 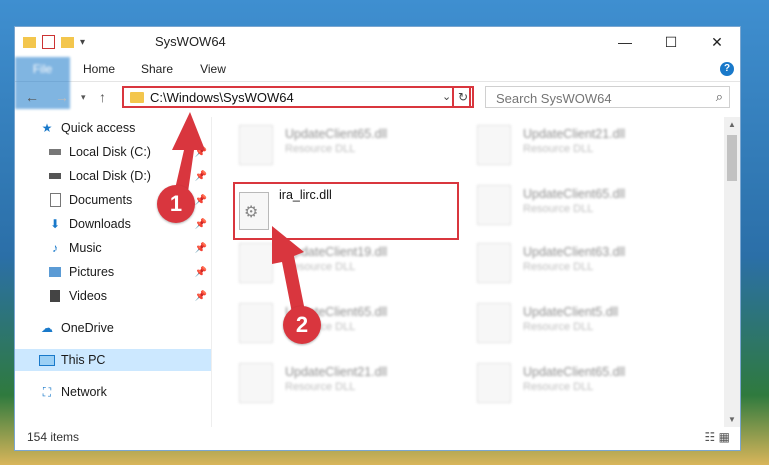 I want to click on scroll-down-icon: ▼, so click(x=732, y=419).